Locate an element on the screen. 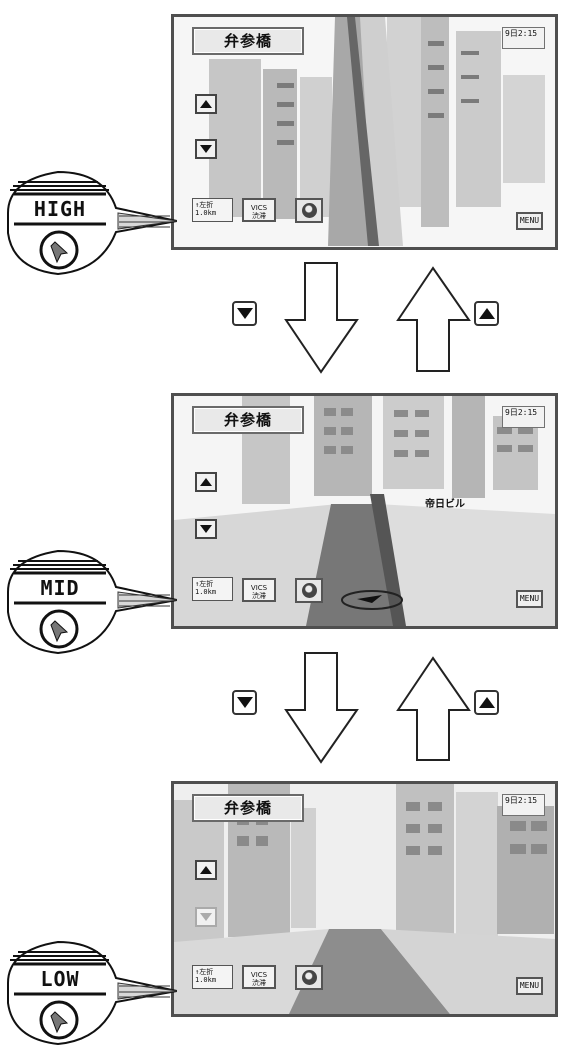 Image resolution: width=573 pixels, height=1052 pixels. landmark-label: 帝日ビル is located at coordinates (445, 504).